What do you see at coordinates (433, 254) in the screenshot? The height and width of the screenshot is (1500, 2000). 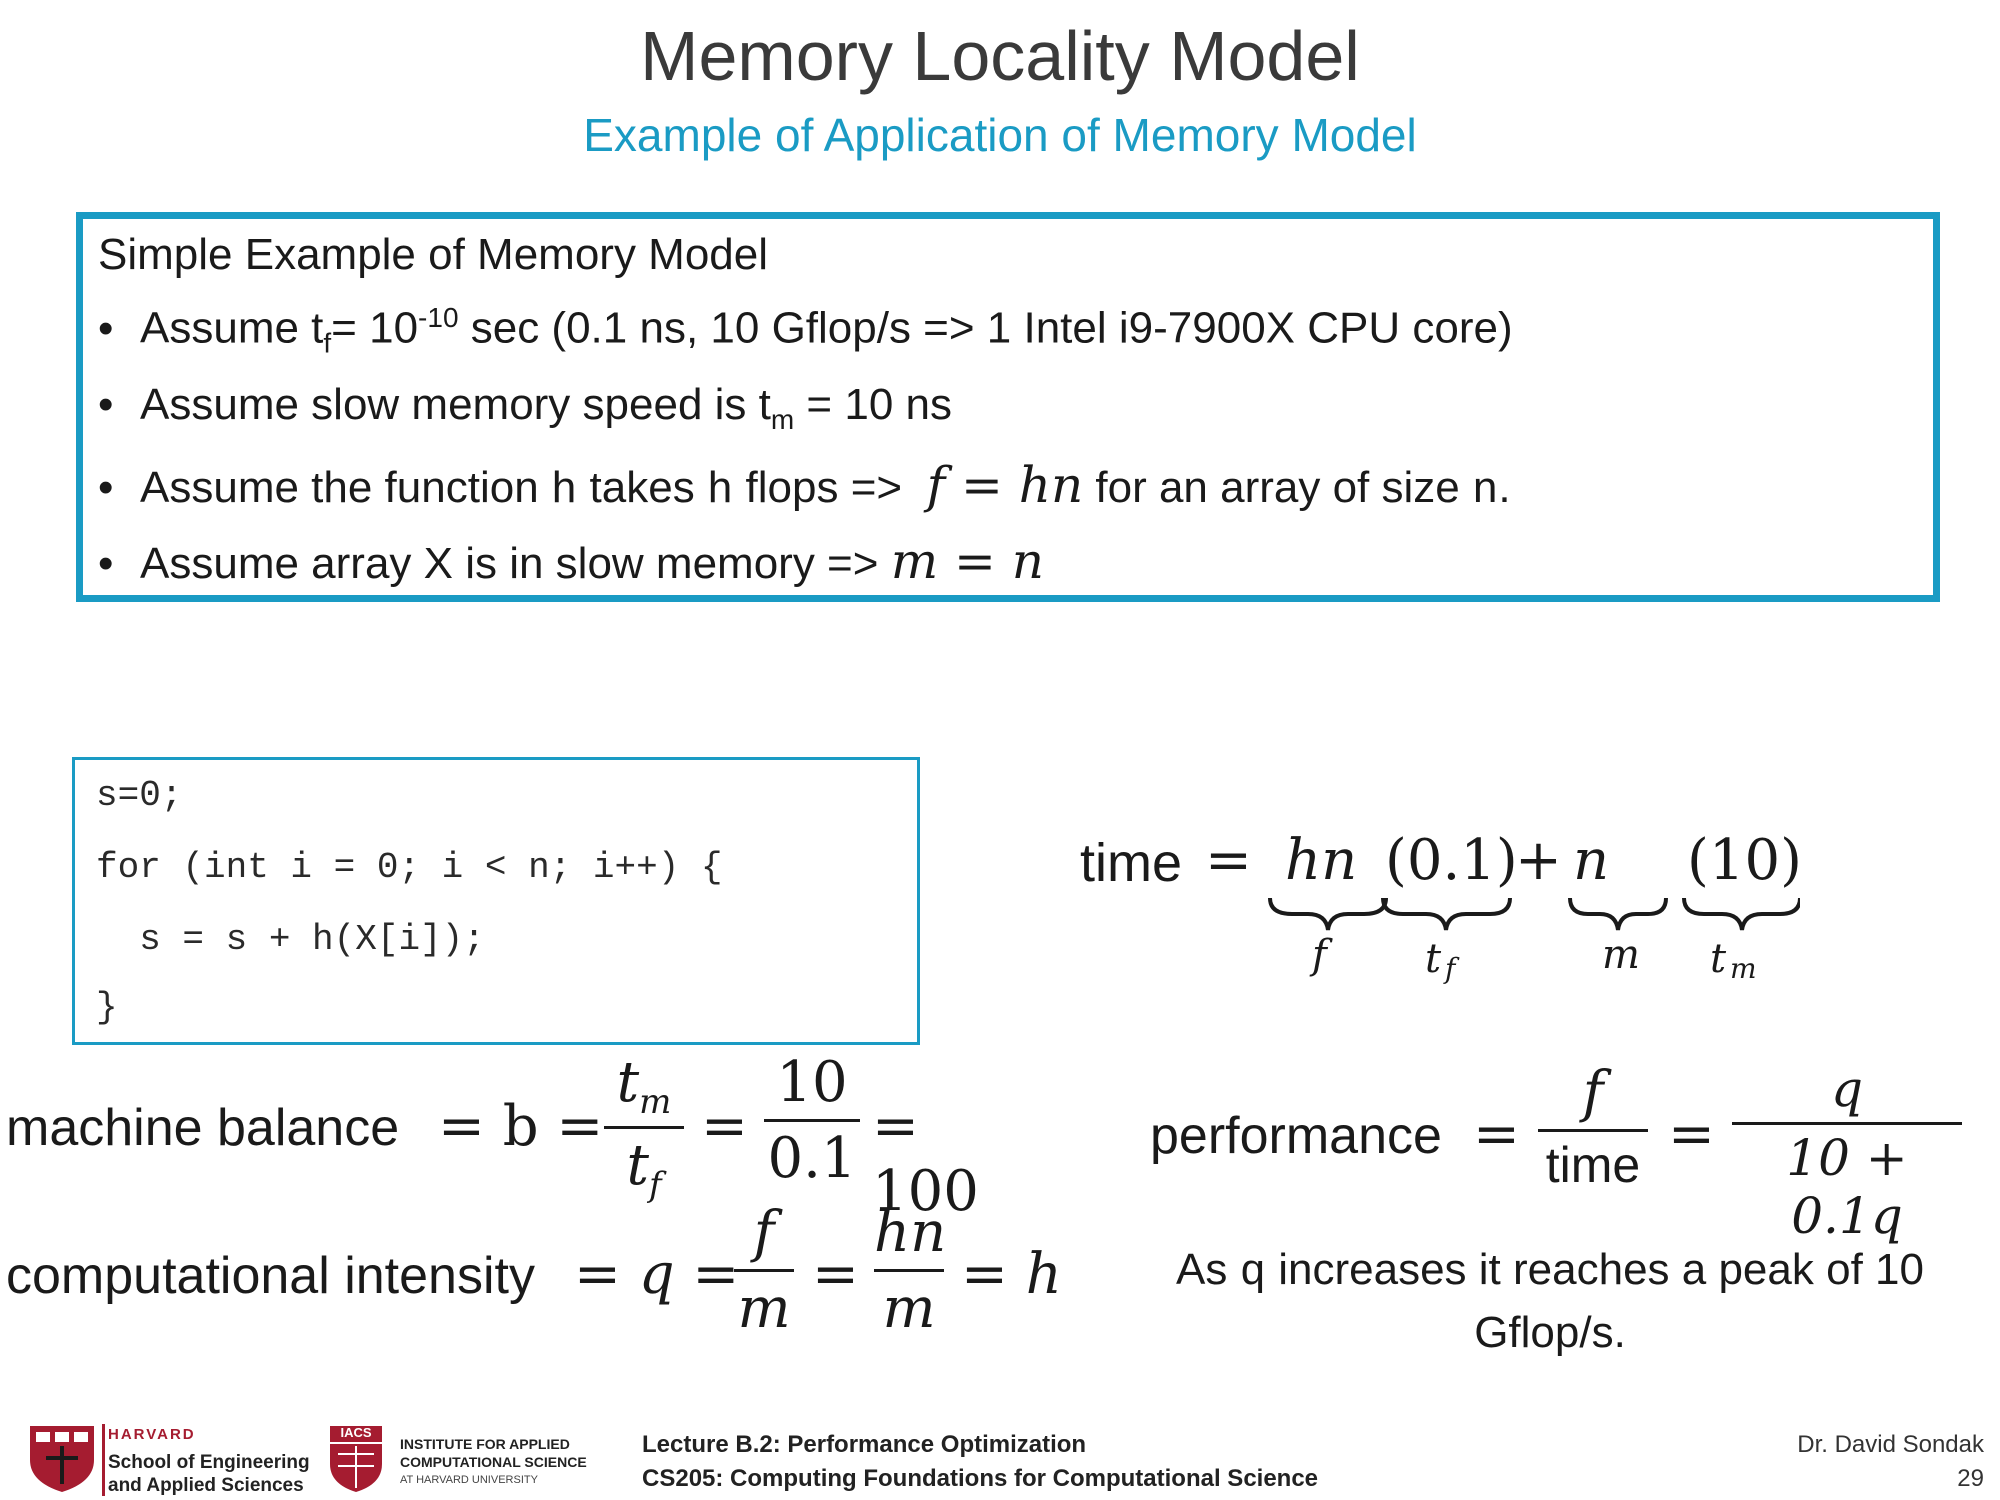 I see `assumptions-heading: Simple Example of Memory Model` at bounding box center [433, 254].